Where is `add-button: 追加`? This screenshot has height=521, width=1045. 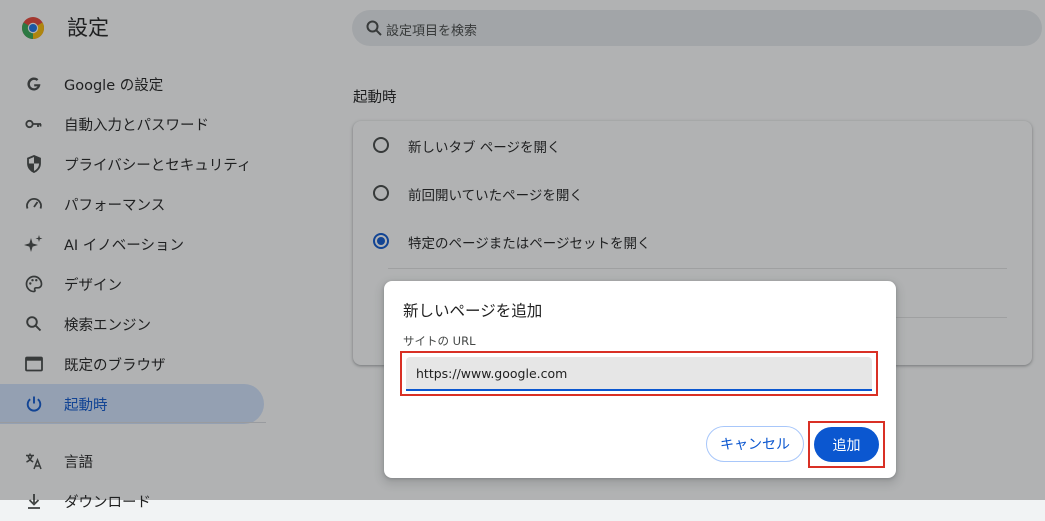
add-button: 追加 is located at coordinates (846, 444).